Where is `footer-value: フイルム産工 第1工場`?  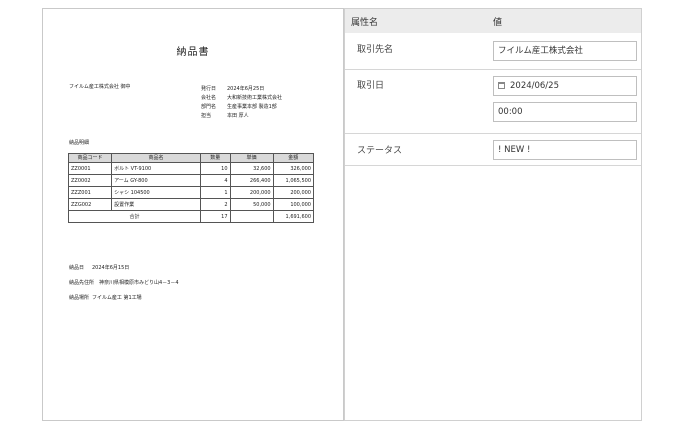
footer-value: フイルム産工 第1工場 is located at coordinates (117, 297).